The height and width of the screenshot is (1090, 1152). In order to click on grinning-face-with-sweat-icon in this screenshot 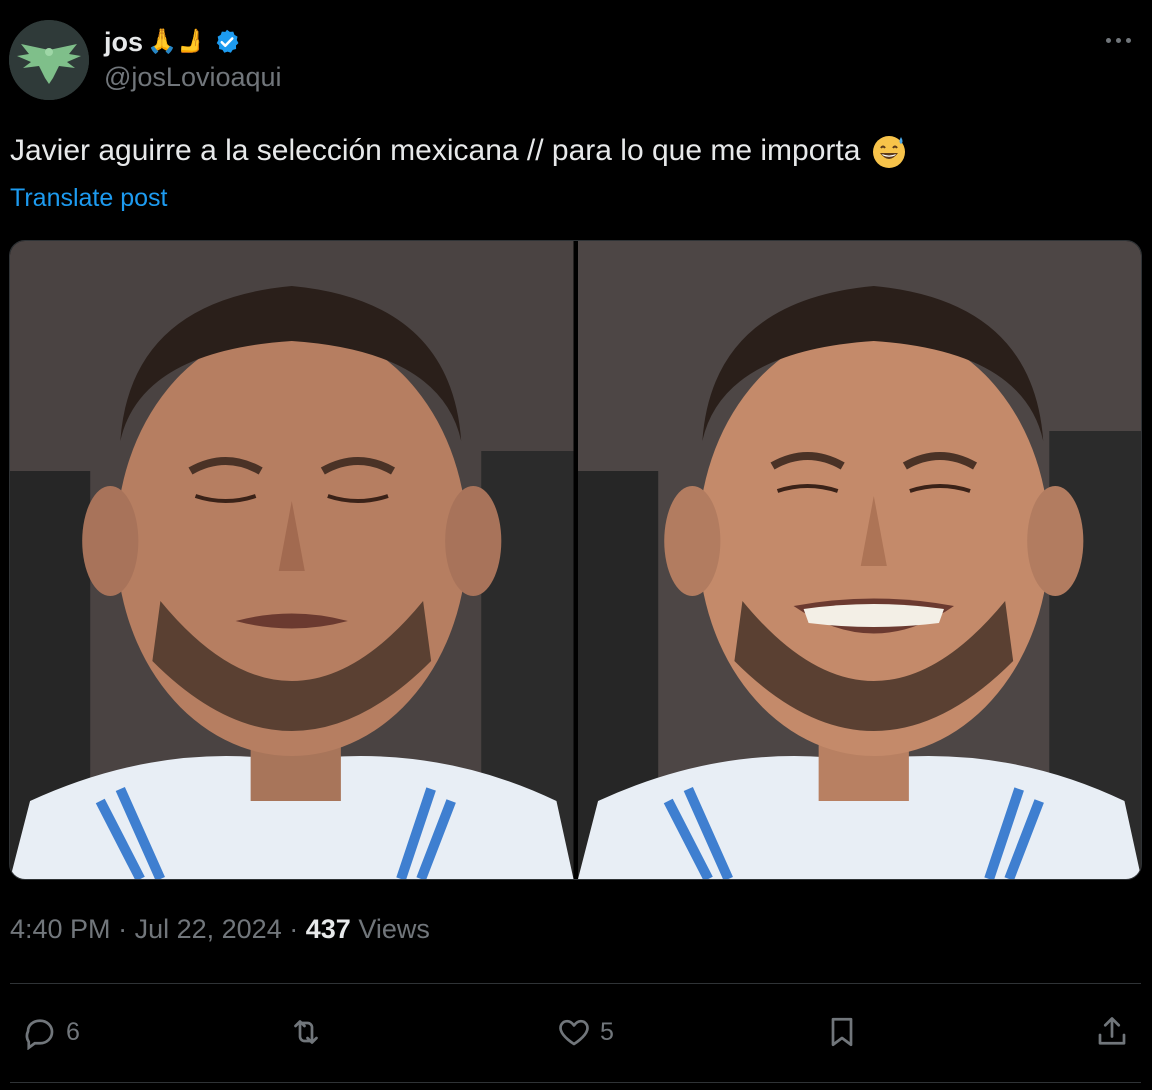, I will do `click(889, 152)`.